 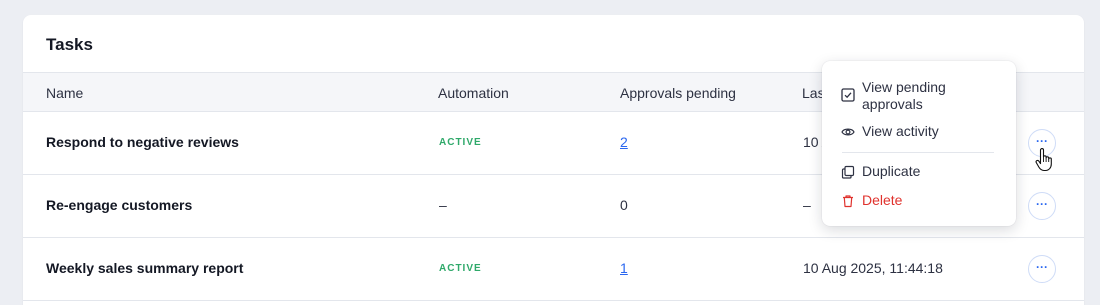 I want to click on menu-divider, so click(x=918, y=152).